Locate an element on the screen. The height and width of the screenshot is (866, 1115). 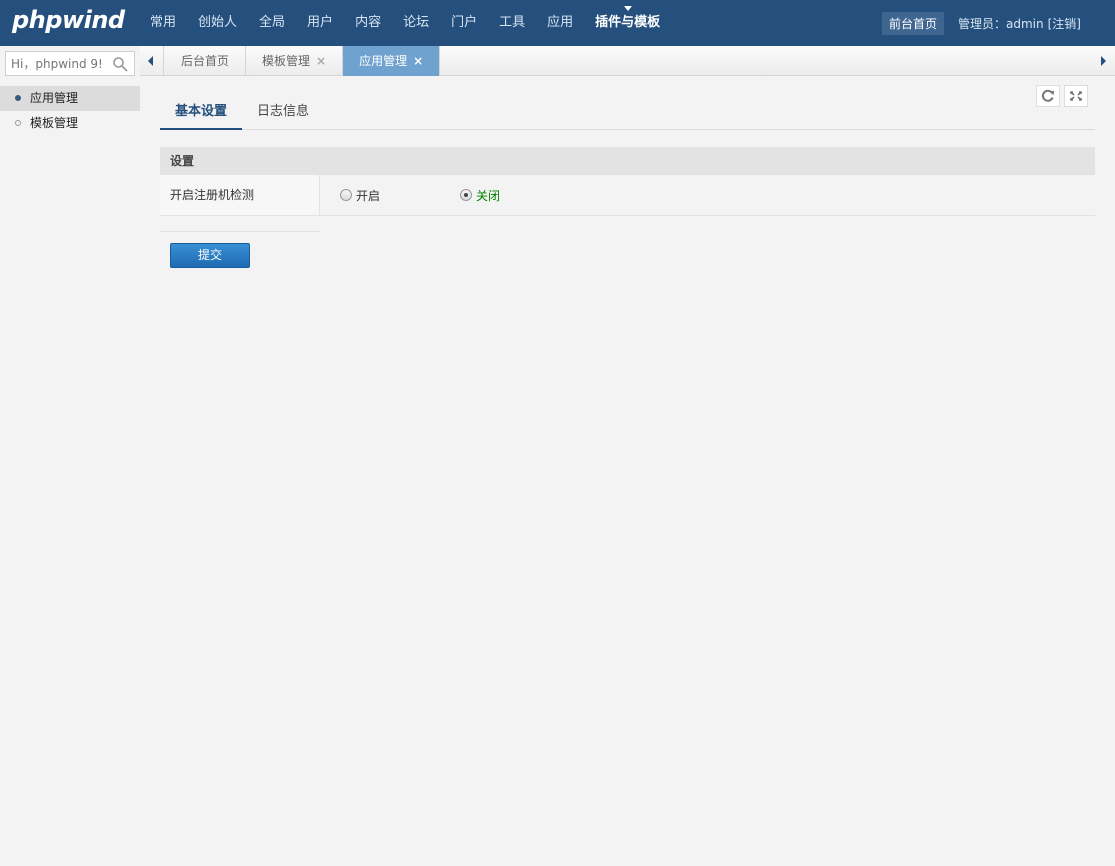
nav-item-common: 常用 is located at coordinates (163, 23).